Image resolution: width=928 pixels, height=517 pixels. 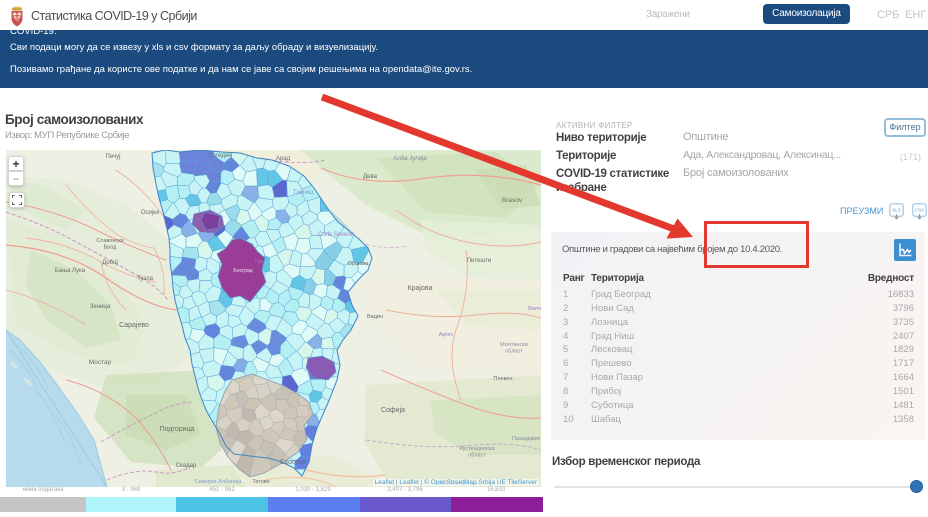 What do you see at coordinates (259, 262) in the screenshot?
I see `svg-text: Гор` at bounding box center [259, 262].